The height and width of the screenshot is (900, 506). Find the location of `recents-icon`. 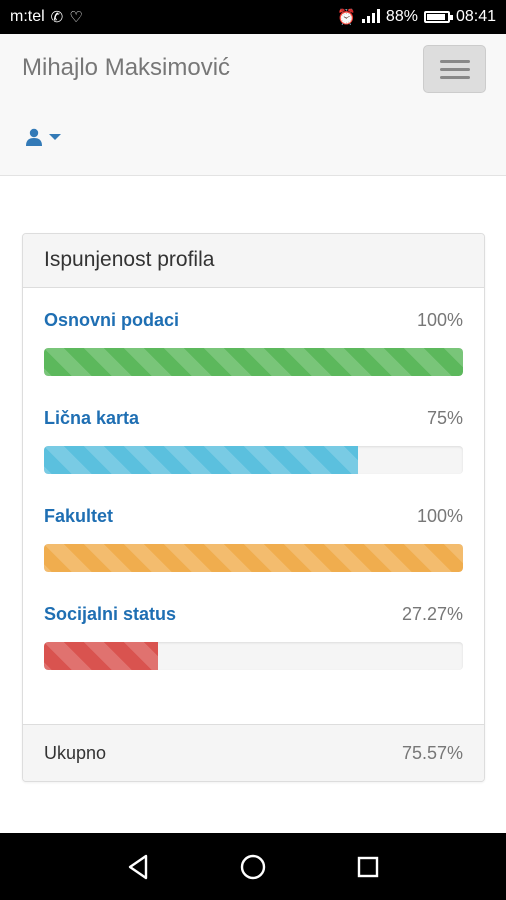

recents-icon is located at coordinates (368, 866).